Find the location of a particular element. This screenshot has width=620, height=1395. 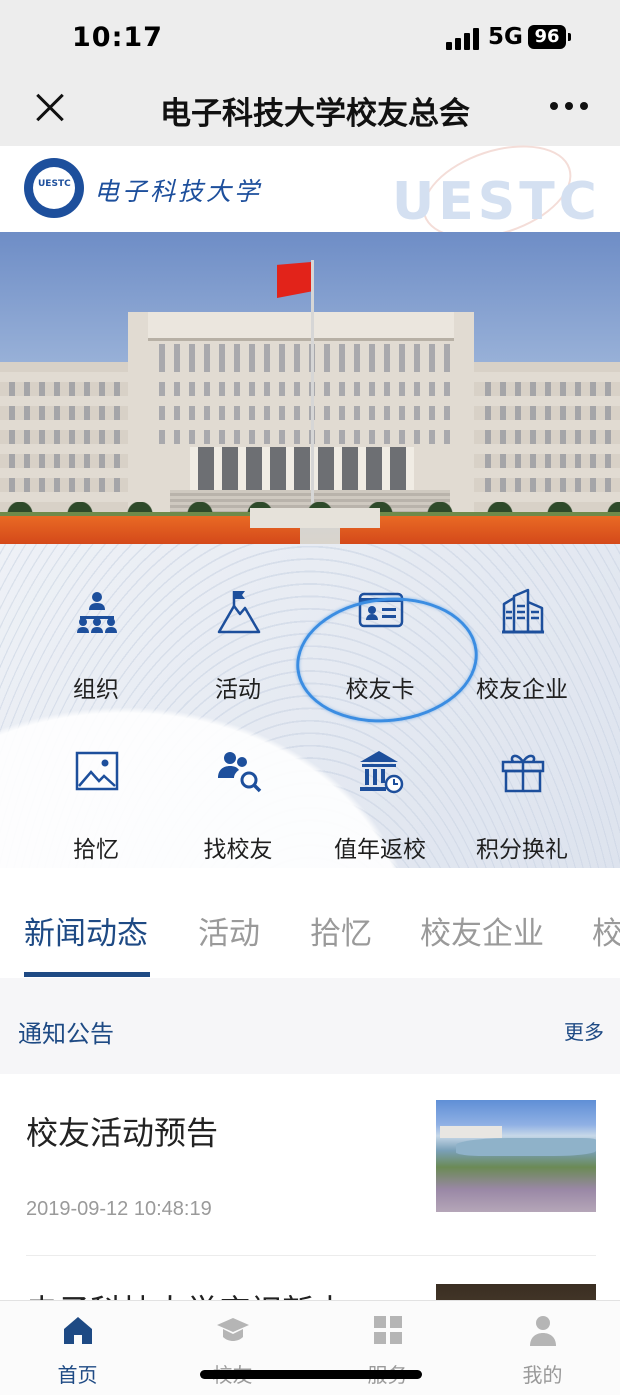

news-item: 电子科技大学庆祝新中 is located at coordinates (310, 1278).